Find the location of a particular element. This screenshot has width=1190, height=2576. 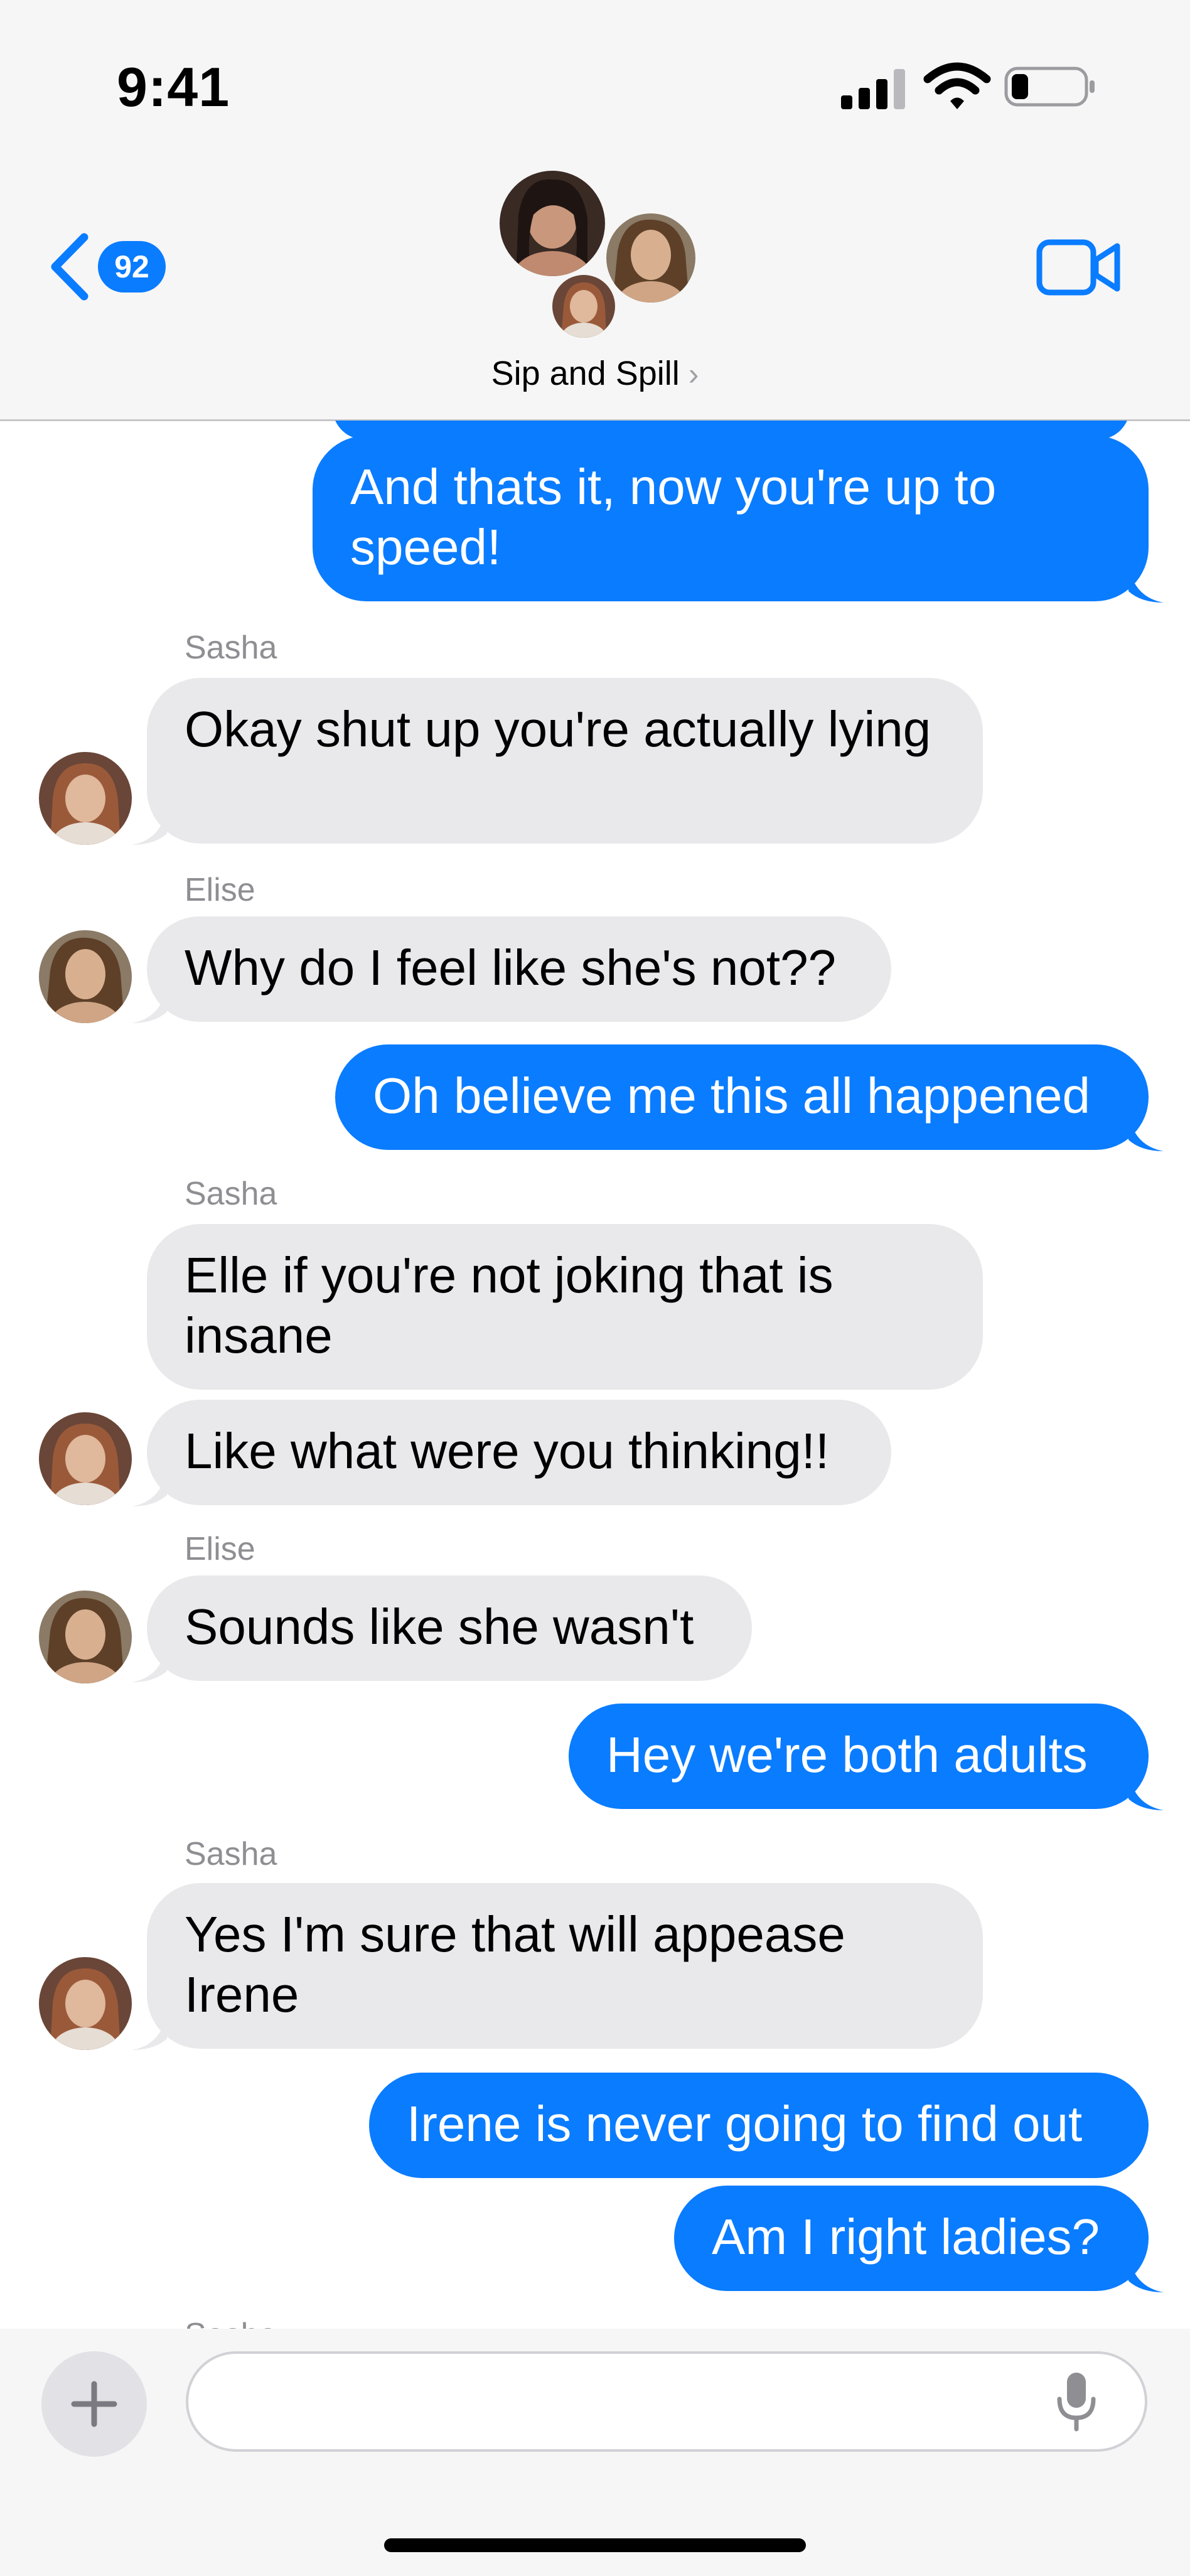

back-chevron-icon is located at coordinates (70, 266).